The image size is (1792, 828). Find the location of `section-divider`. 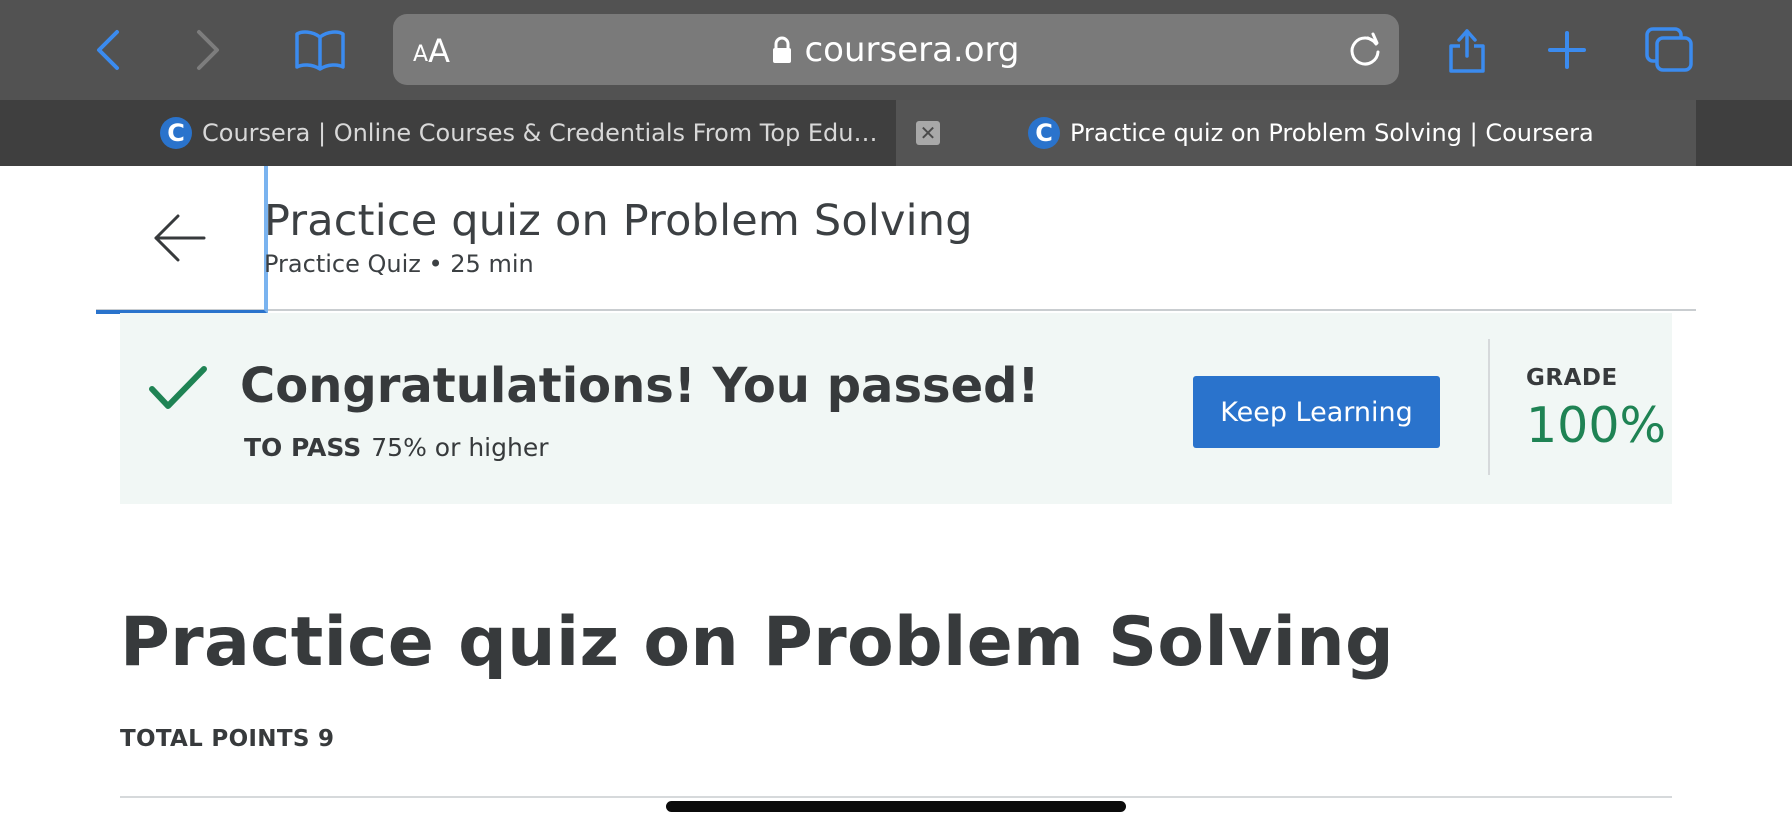

section-divider is located at coordinates (896, 797).